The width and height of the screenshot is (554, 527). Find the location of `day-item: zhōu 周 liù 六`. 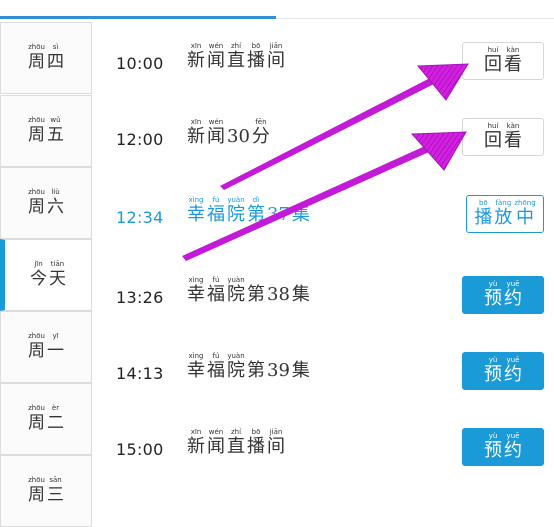

day-item: zhōu 周 liù 六 is located at coordinates (46, 203).